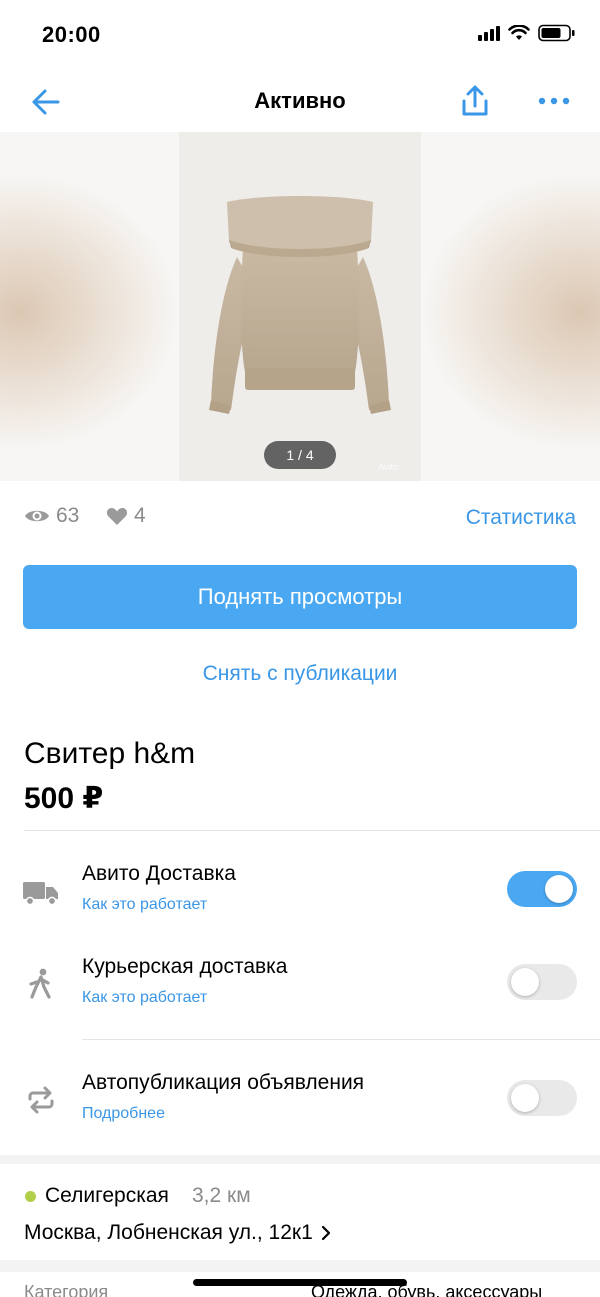 The width and height of the screenshot is (600, 1297). I want to click on likes-count: 4, so click(140, 515).